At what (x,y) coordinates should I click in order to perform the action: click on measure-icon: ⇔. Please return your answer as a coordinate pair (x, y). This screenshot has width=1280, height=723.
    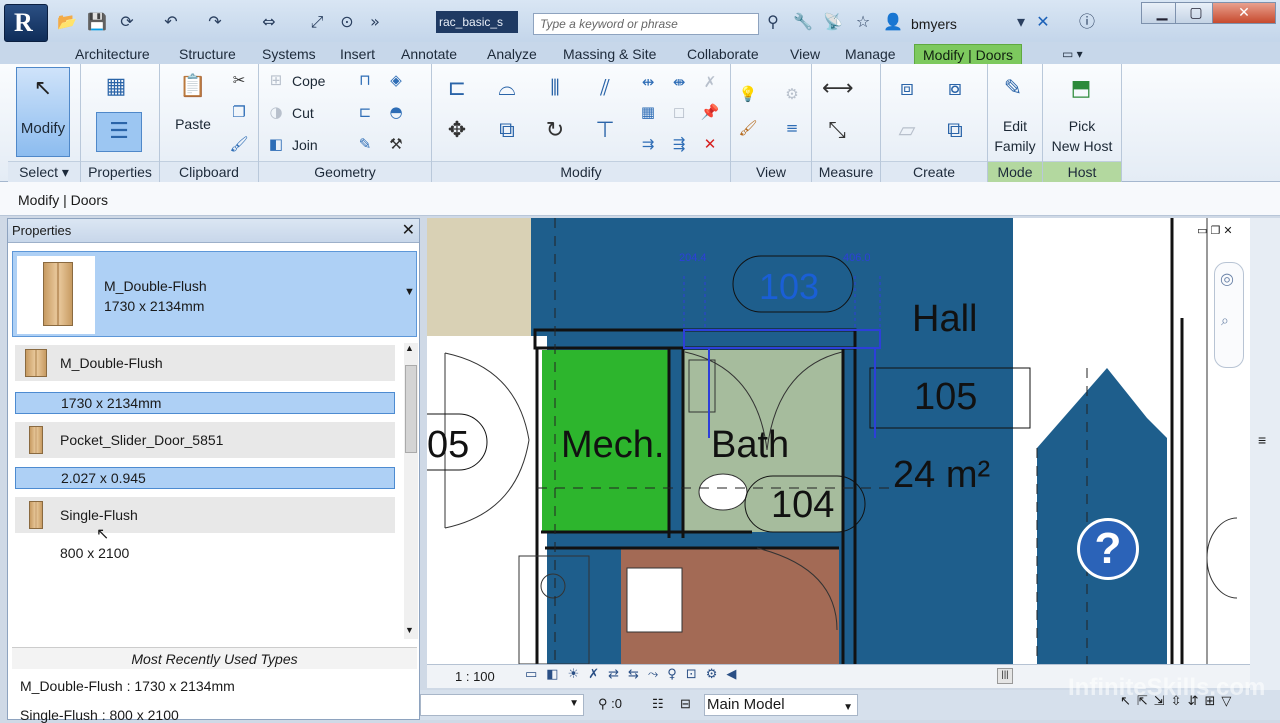
    Looking at the image, I should click on (269, 22).